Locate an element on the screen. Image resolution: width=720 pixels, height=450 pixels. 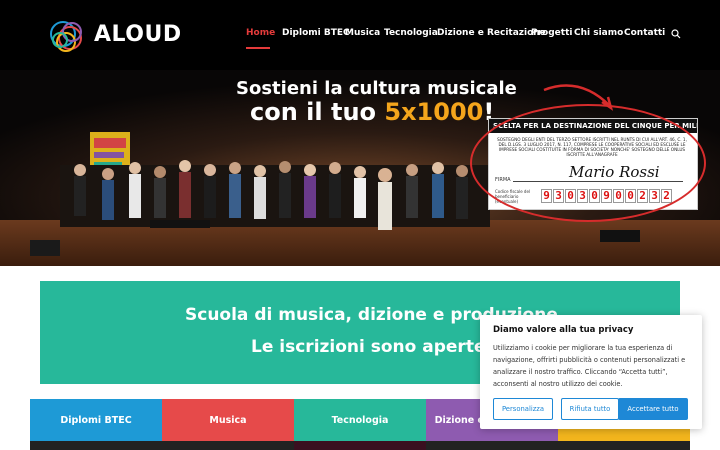
logo-rings-icon is located at coordinates (66, 36).